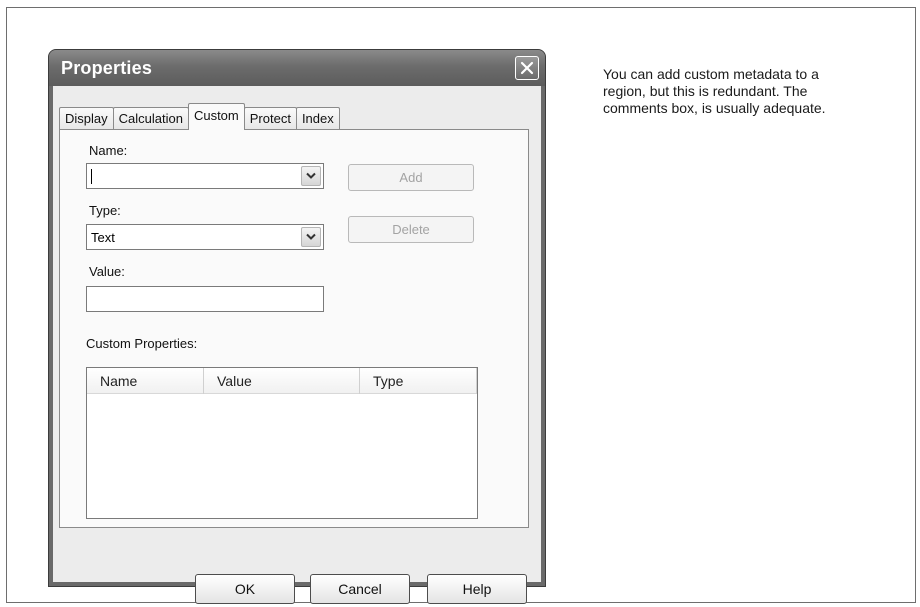 The width and height of the screenshot is (920, 607). What do you see at coordinates (91, 176) in the screenshot?
I see `text-caret` at bounding box center [91, 176].